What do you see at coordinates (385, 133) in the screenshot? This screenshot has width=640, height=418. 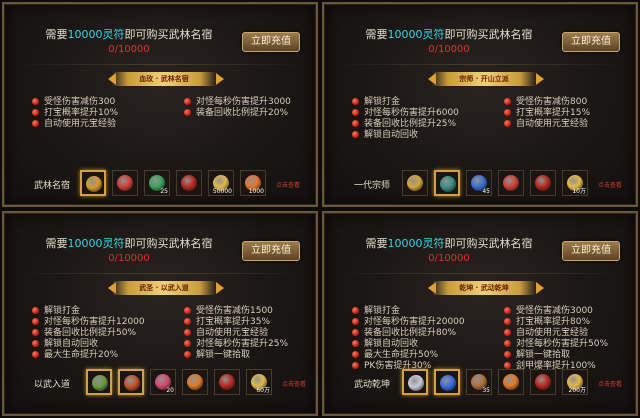 I see `perk-left: 解锁自动回收` at bounding box center [385, 133].